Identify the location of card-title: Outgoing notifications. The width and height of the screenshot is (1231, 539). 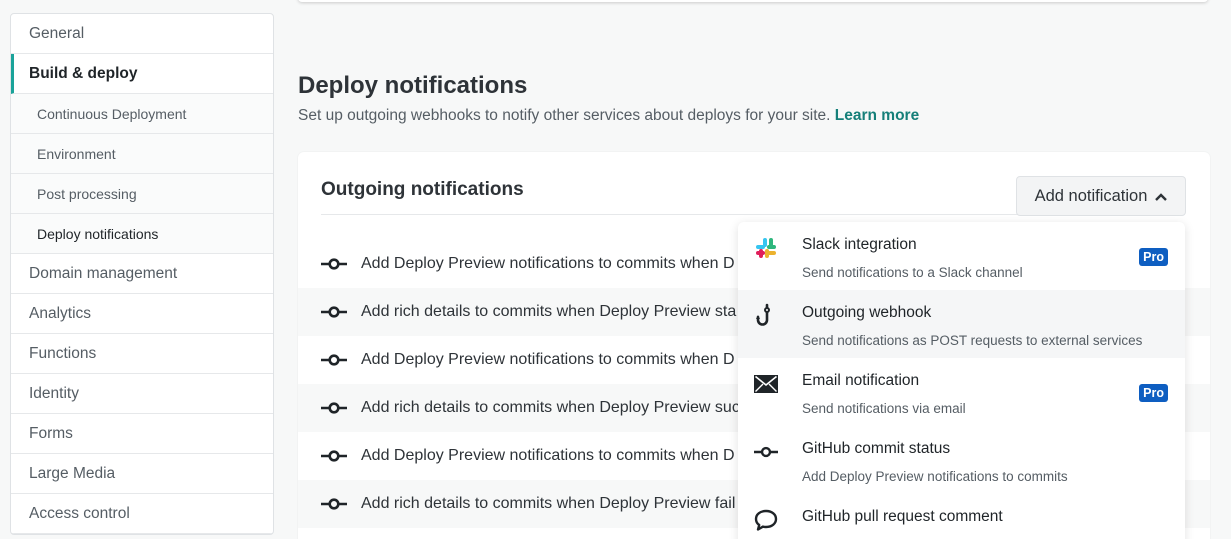
(422, 189).